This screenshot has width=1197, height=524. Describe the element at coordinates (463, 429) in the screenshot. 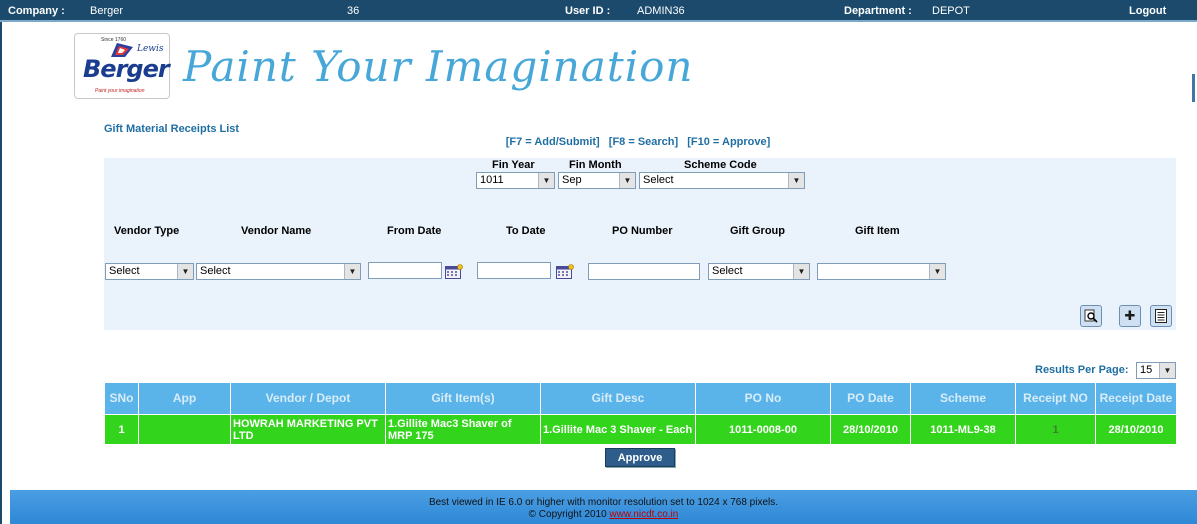

I see `cell-gift-items: 1.Gillite Mac3 Shaver of MRP 175` at that location.